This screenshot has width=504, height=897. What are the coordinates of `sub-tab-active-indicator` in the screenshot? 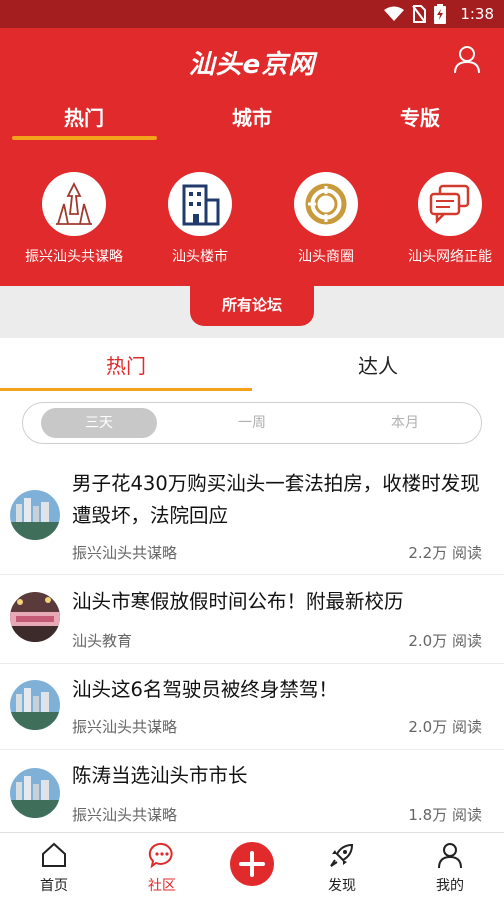 It's located at (126, 389).